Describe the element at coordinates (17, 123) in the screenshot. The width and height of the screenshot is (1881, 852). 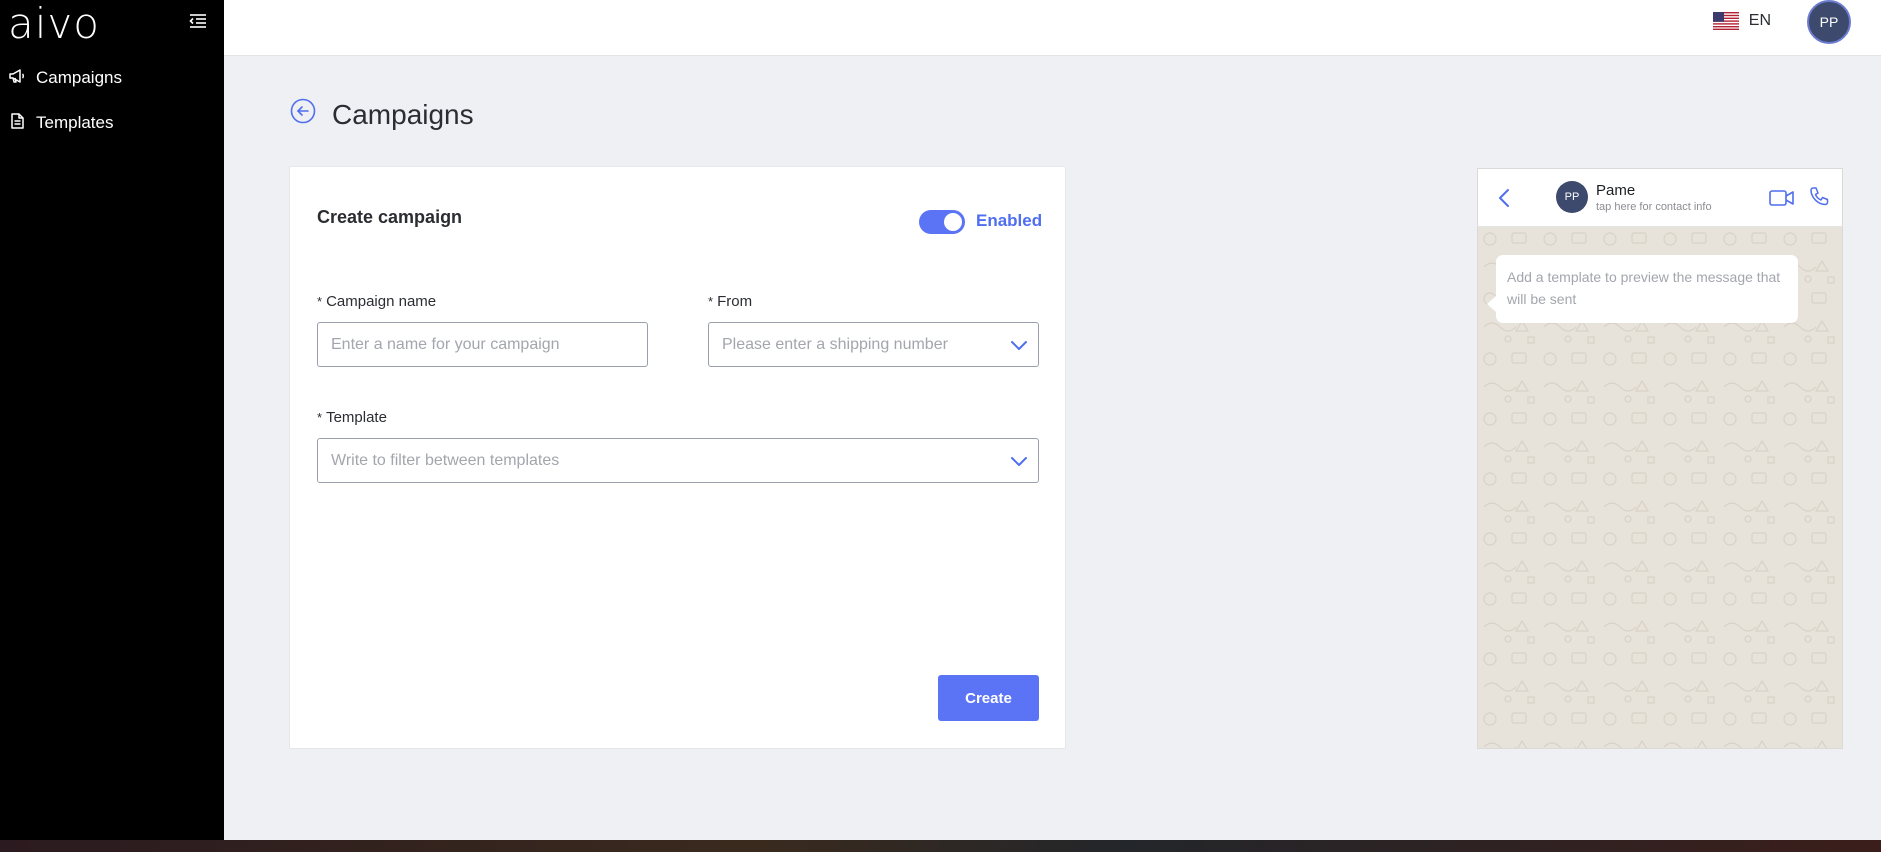
I see `document-icon` at that location.